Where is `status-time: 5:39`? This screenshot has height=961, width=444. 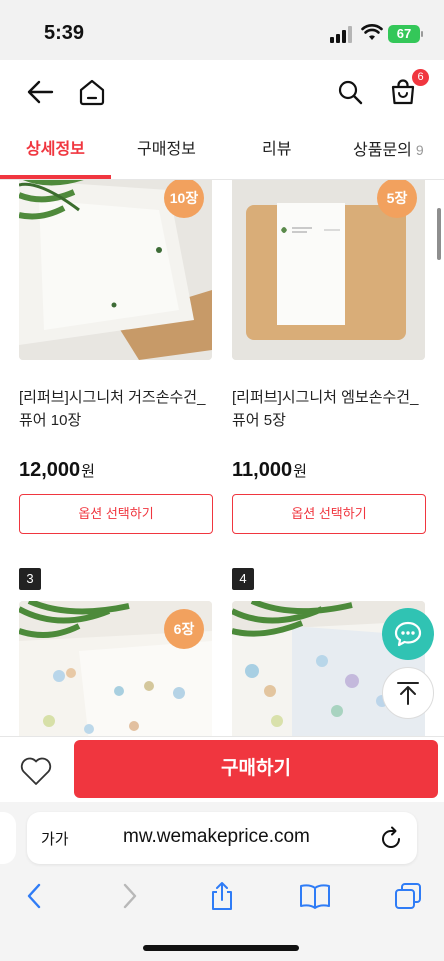 status-time: 5:39 is located at coordinates (64, 33).